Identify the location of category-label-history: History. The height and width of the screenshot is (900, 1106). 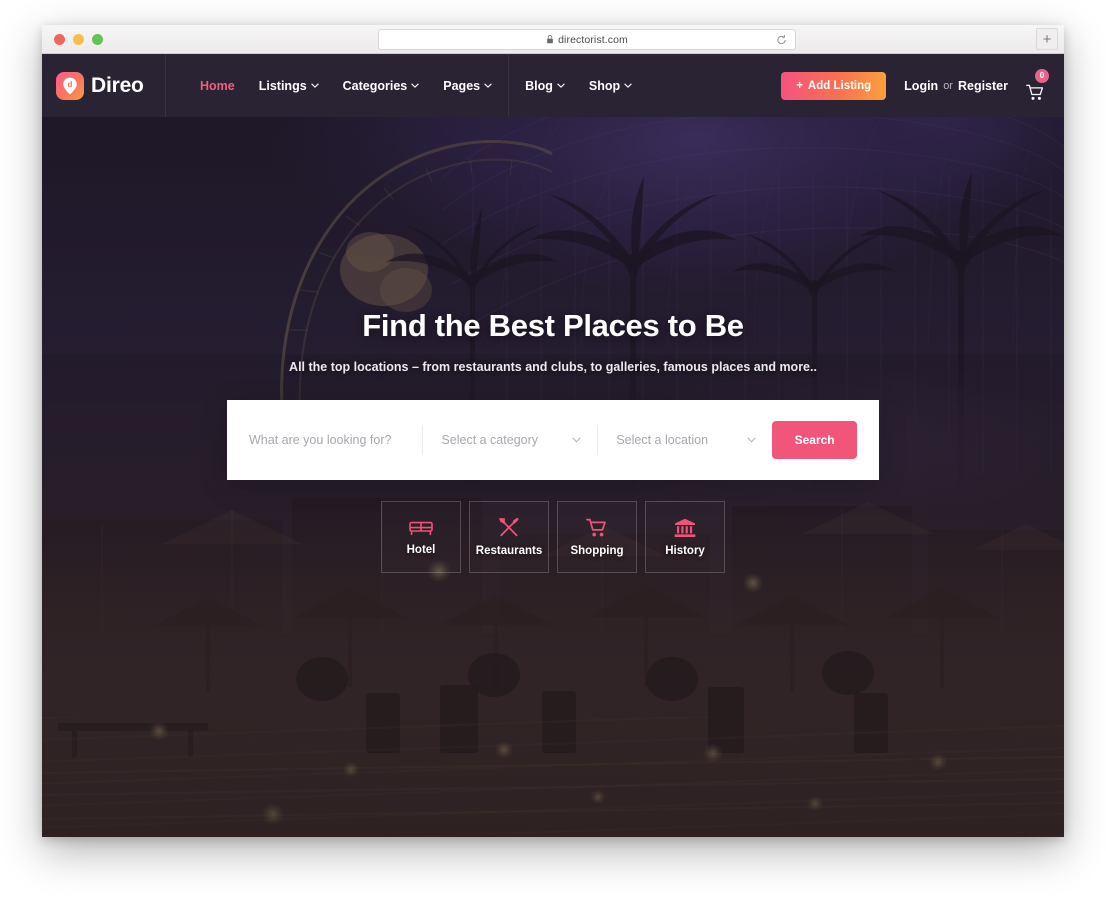
(685, 550).